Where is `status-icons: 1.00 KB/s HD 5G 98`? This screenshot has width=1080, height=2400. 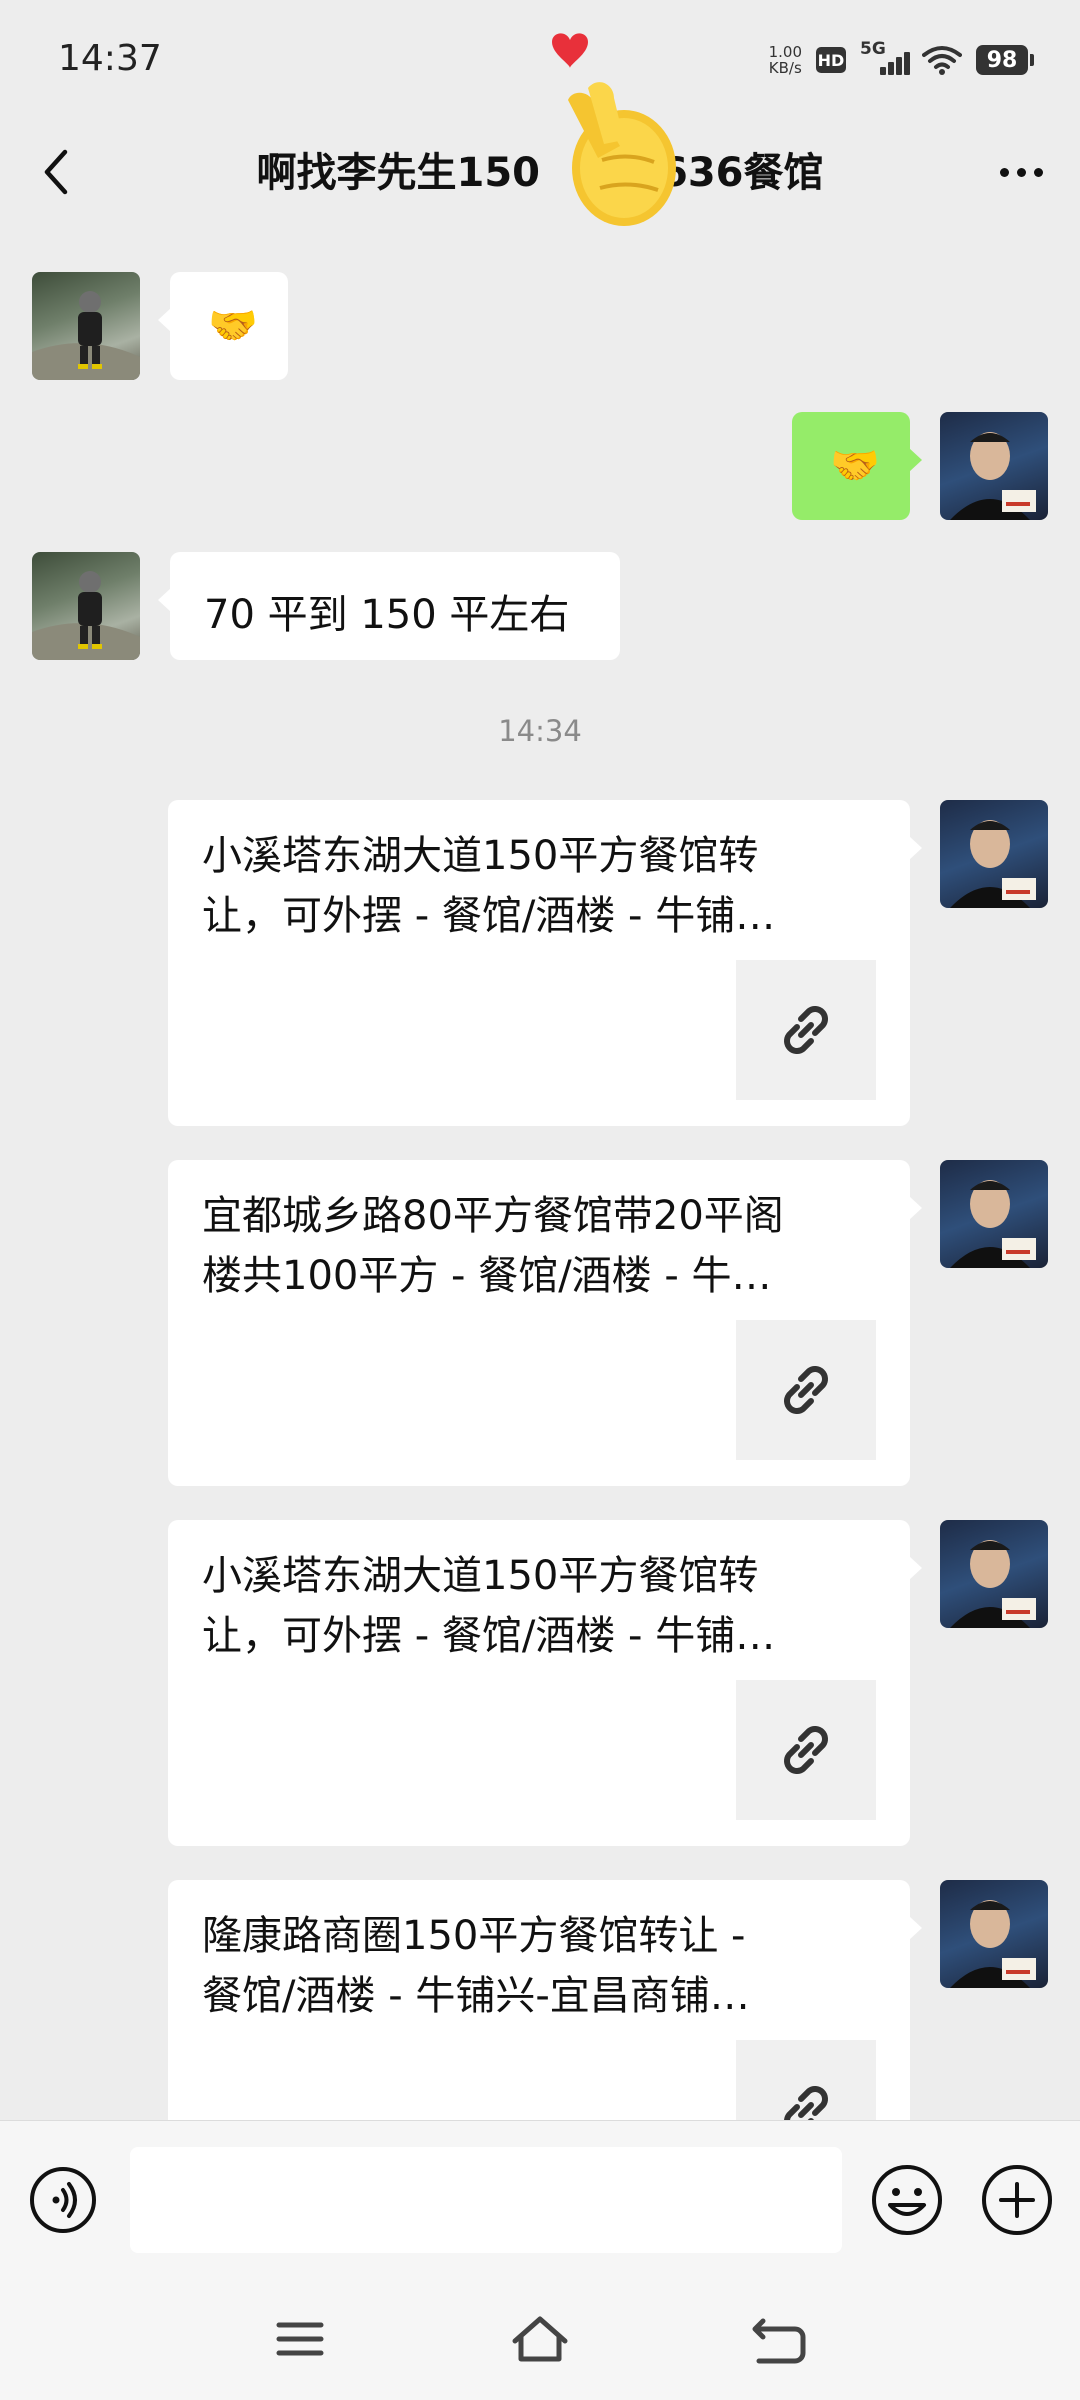
status-icons: 1.00 KB/s HD 5G 98 is located at coordinates (901, 60).